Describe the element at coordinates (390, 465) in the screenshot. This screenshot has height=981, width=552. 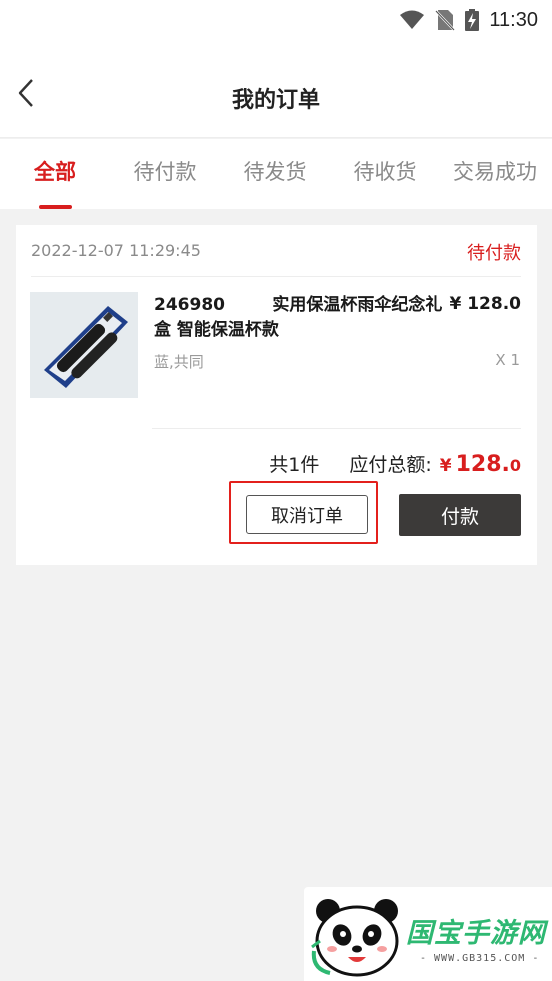
I see `total-label: 应付总额:` at that location.